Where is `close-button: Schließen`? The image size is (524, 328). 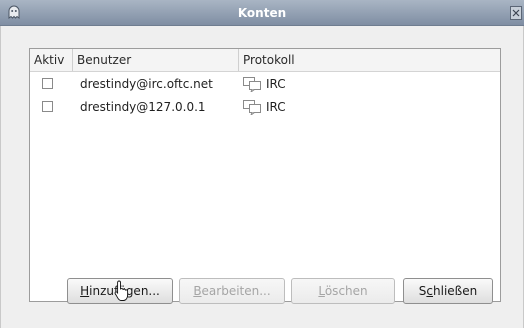 close-button: Schließen is located at coordinates (448, 291).